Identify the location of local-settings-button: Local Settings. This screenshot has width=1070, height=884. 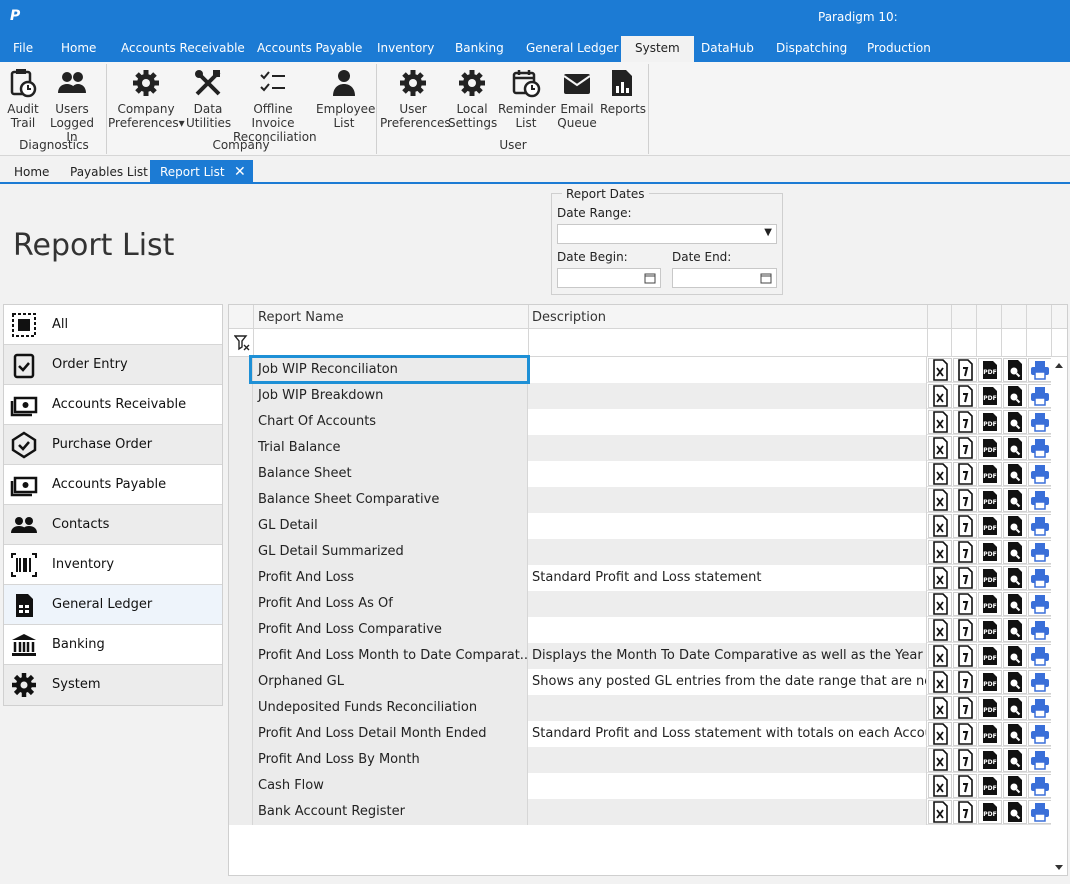
(472, 99).